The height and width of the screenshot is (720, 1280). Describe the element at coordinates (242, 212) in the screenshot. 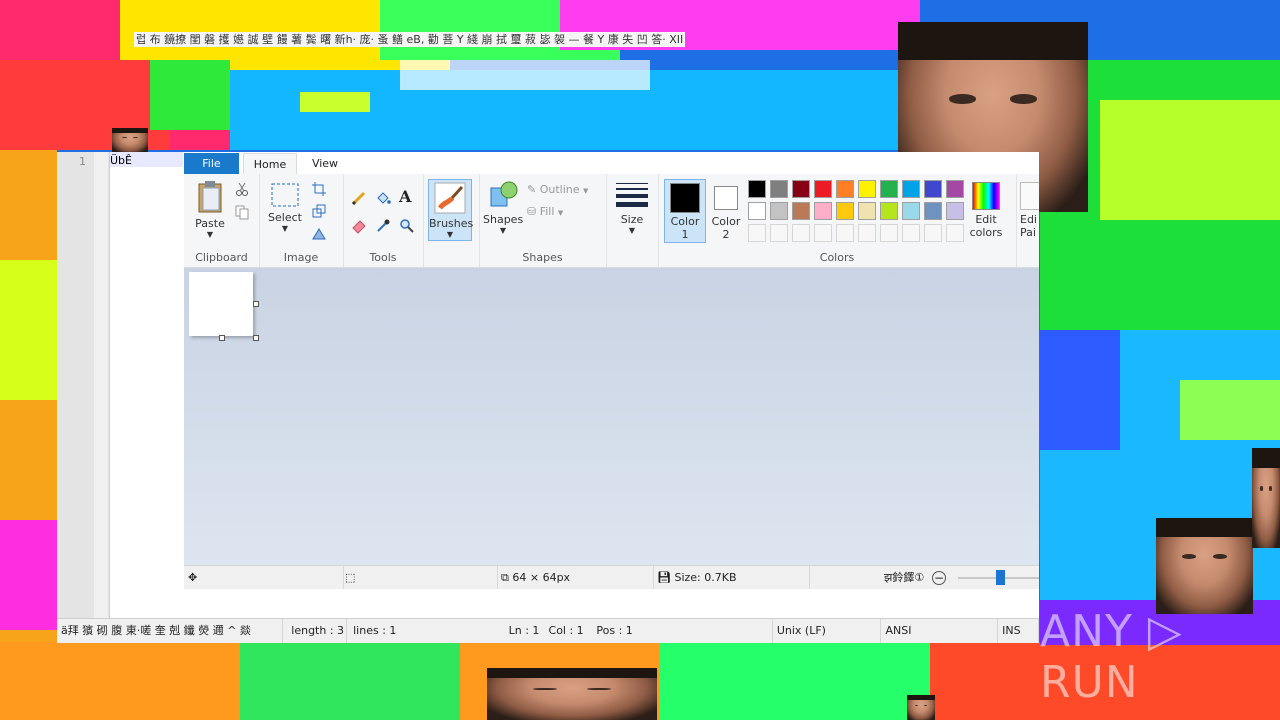

I see `copy-icon` at that location.